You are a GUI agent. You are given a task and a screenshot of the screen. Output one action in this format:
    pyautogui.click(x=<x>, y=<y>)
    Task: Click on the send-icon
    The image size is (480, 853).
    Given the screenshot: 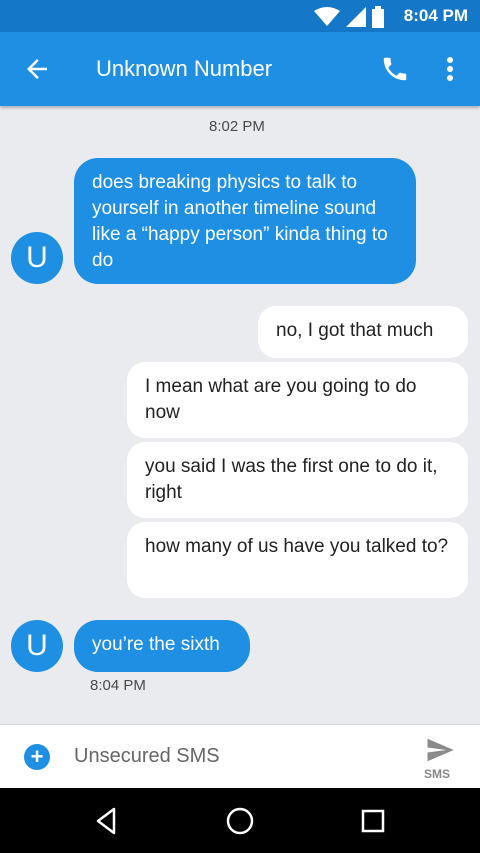 What is the action you would take?
    pyautogui.click(x=440, y=750)
    